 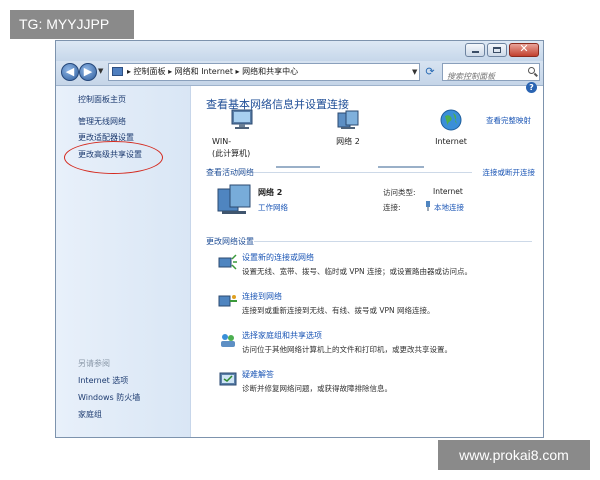 What do you see at coordinates (213, 71) in the screenshot?
I see `breadcrumb: ▸ 控制面板 ▸ 网络和 Internet ▸ 网络和共享中心` at bounding box center [213, 71].